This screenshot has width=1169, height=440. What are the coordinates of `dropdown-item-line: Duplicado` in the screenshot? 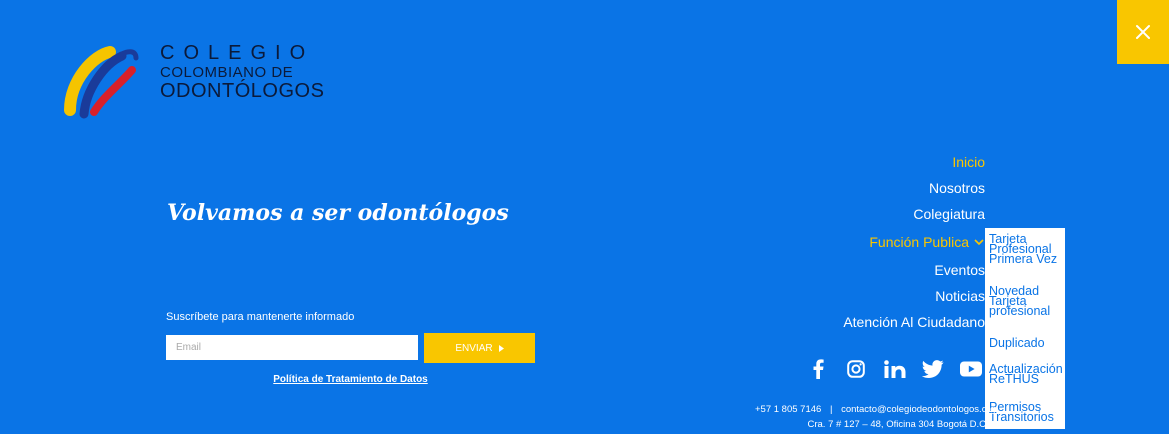 It's located at (1017, 343).